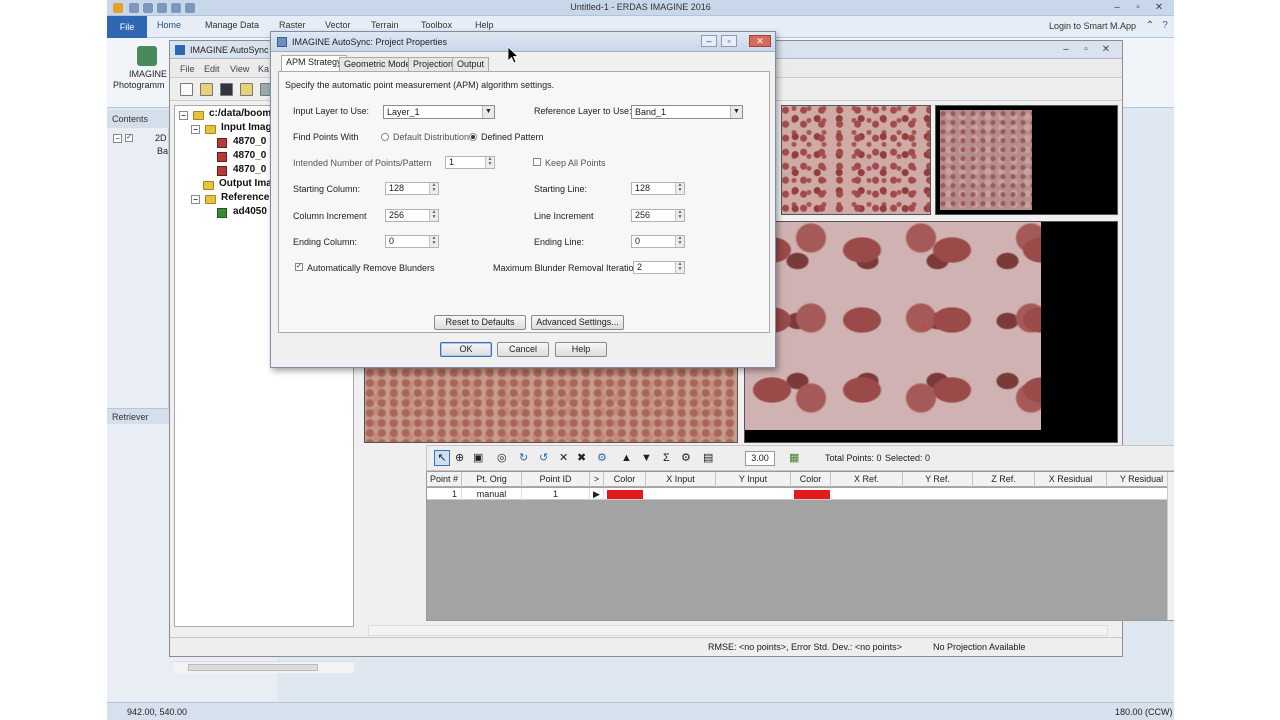 Image resolution: width=1280 pixels, height=720 pixels. I want to click on photogrammetry-icon, so click(147, 56).